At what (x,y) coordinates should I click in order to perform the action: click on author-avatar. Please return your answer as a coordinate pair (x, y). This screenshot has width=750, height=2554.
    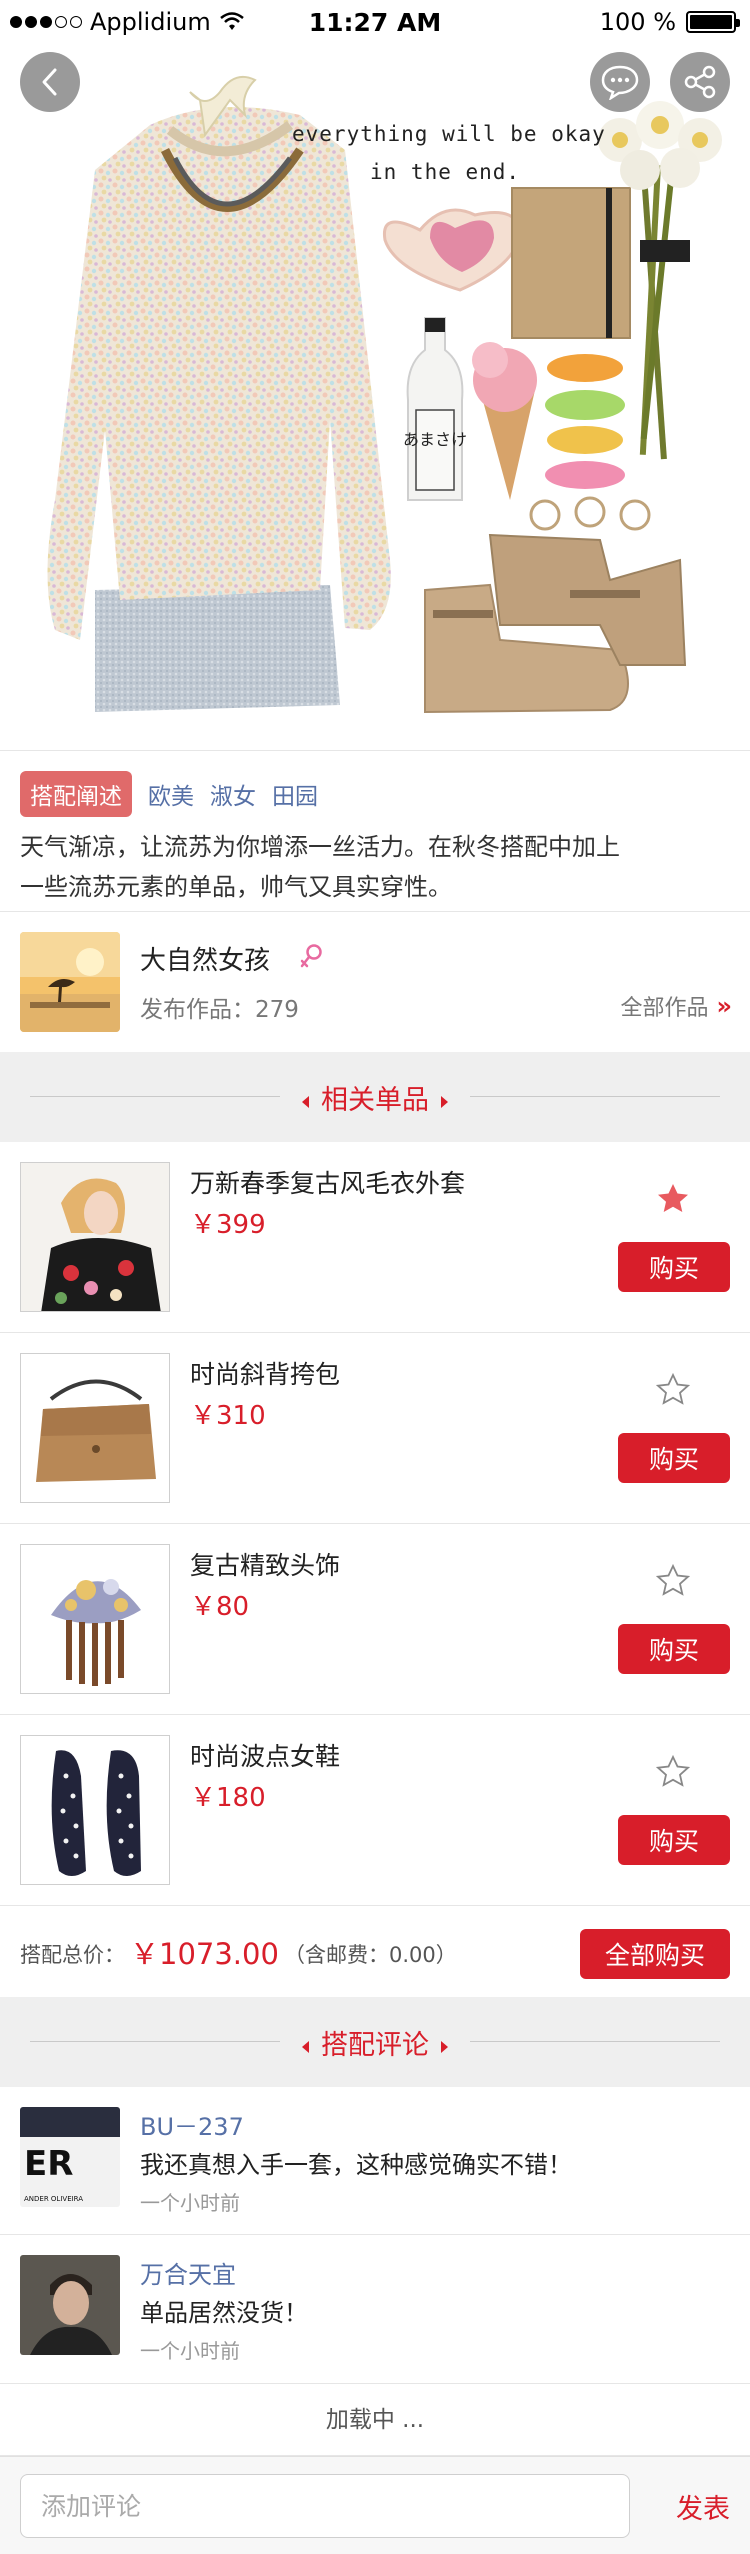
    Looking at the image, I should click on (70, 982).